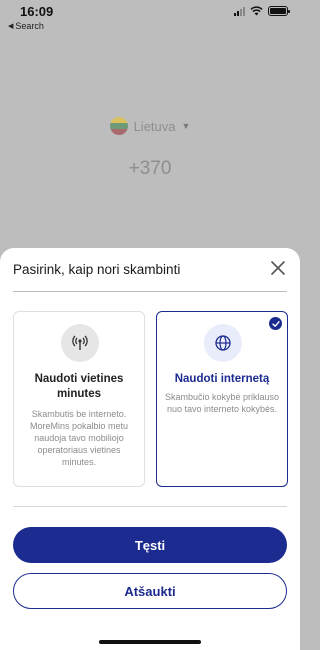 The image size is (320, 650). I want to click on home-indicator, so click(150, 642).